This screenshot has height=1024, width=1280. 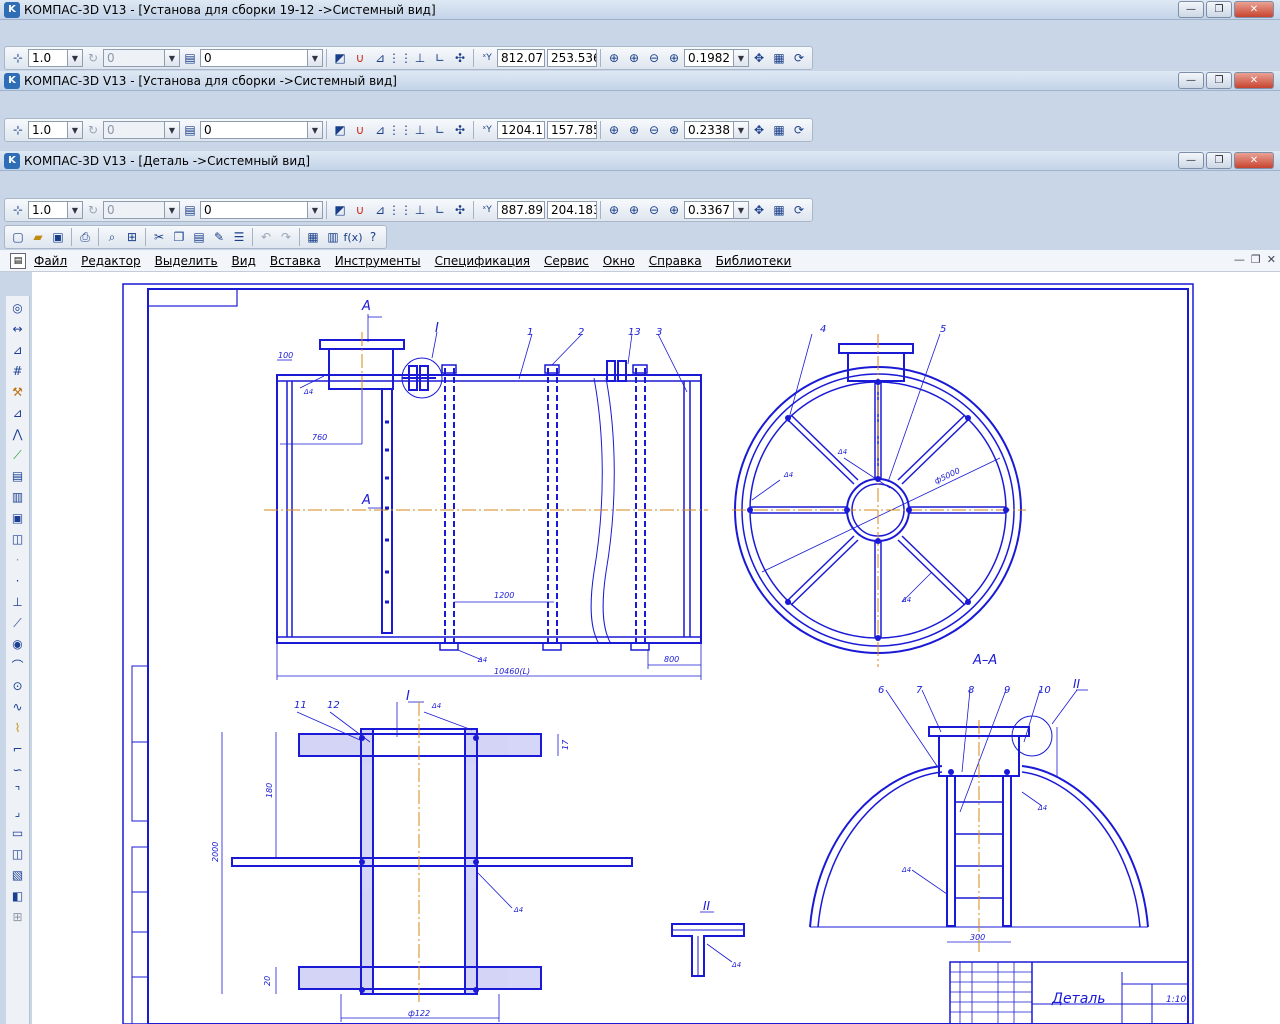 What do you see at coordinates (38, 237) in the screenshot?
I see `open-folder-icon: ▰` at bounding box center [38, 237].